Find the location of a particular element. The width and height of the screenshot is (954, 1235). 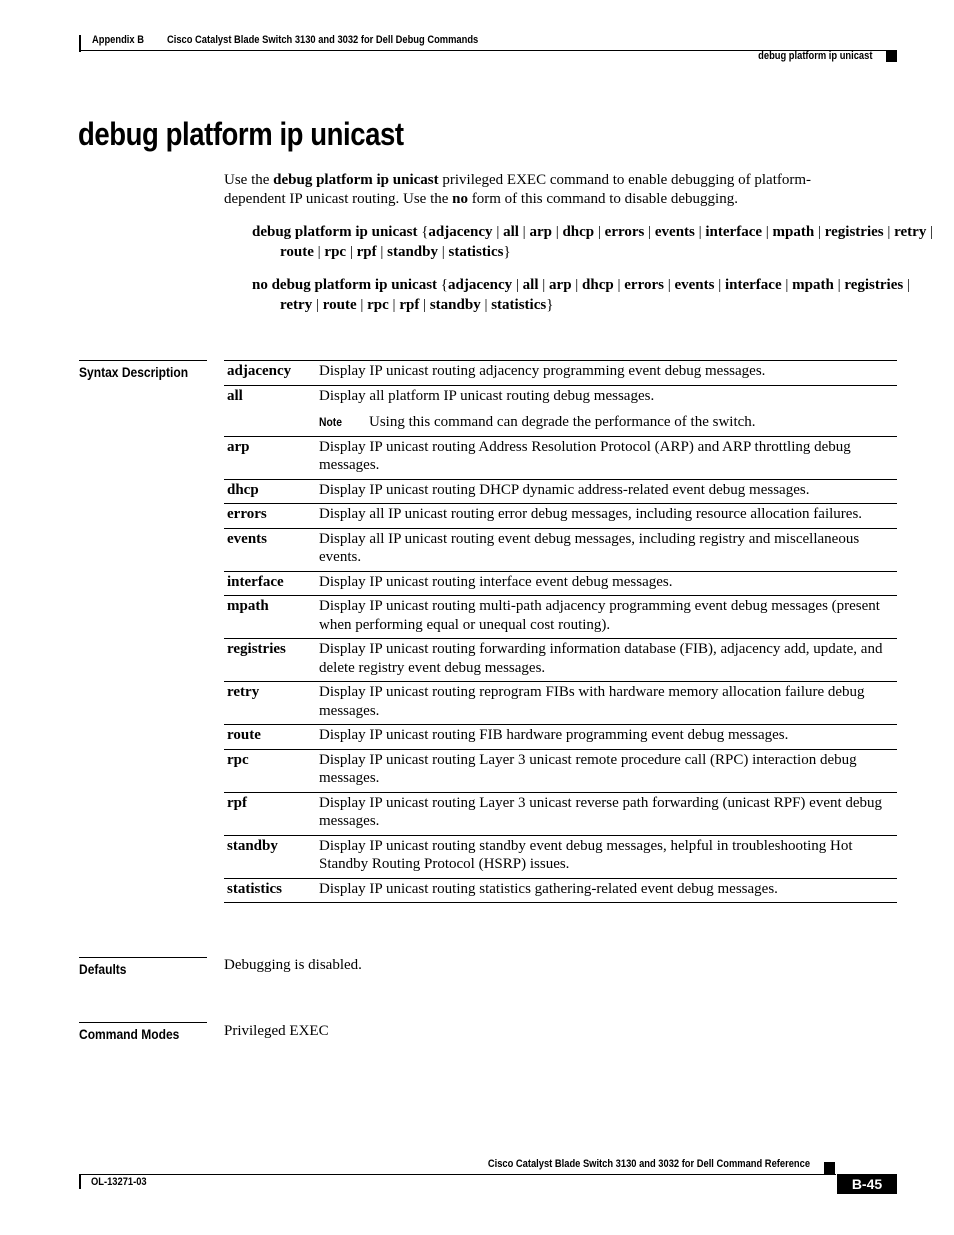

syntax-keyword: arp is located at coordinates (540, 232).